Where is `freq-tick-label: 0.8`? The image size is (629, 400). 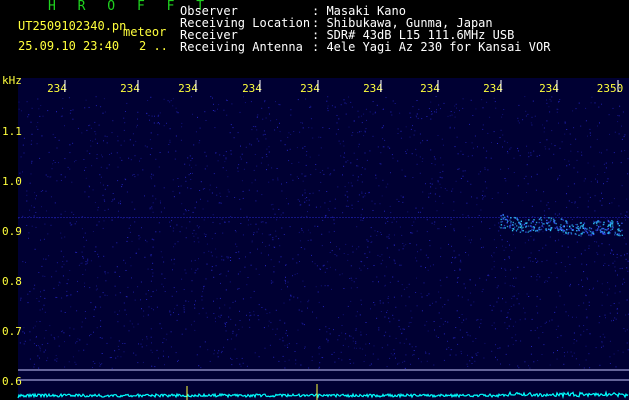 freq-tick-label: 0.8 is located at coordinates (12, 281).